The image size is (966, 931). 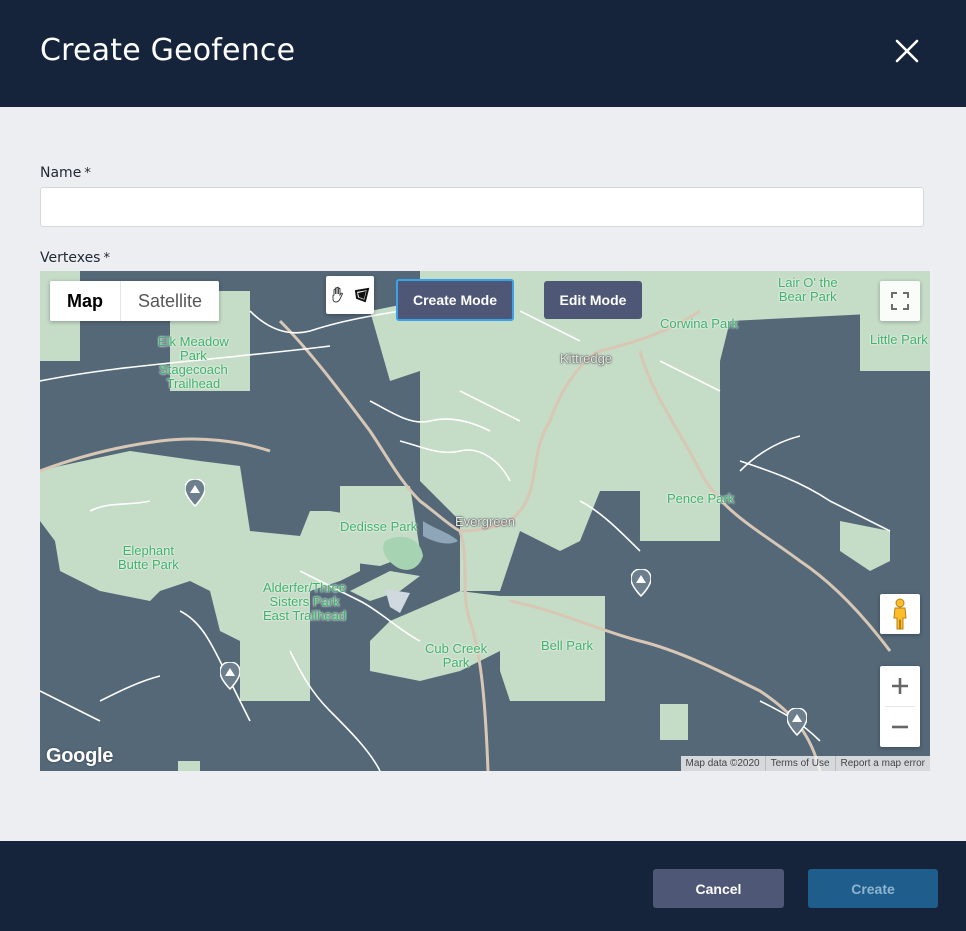 I want to click on dialog-title: Create Geofence, so click(x=168, y=50).